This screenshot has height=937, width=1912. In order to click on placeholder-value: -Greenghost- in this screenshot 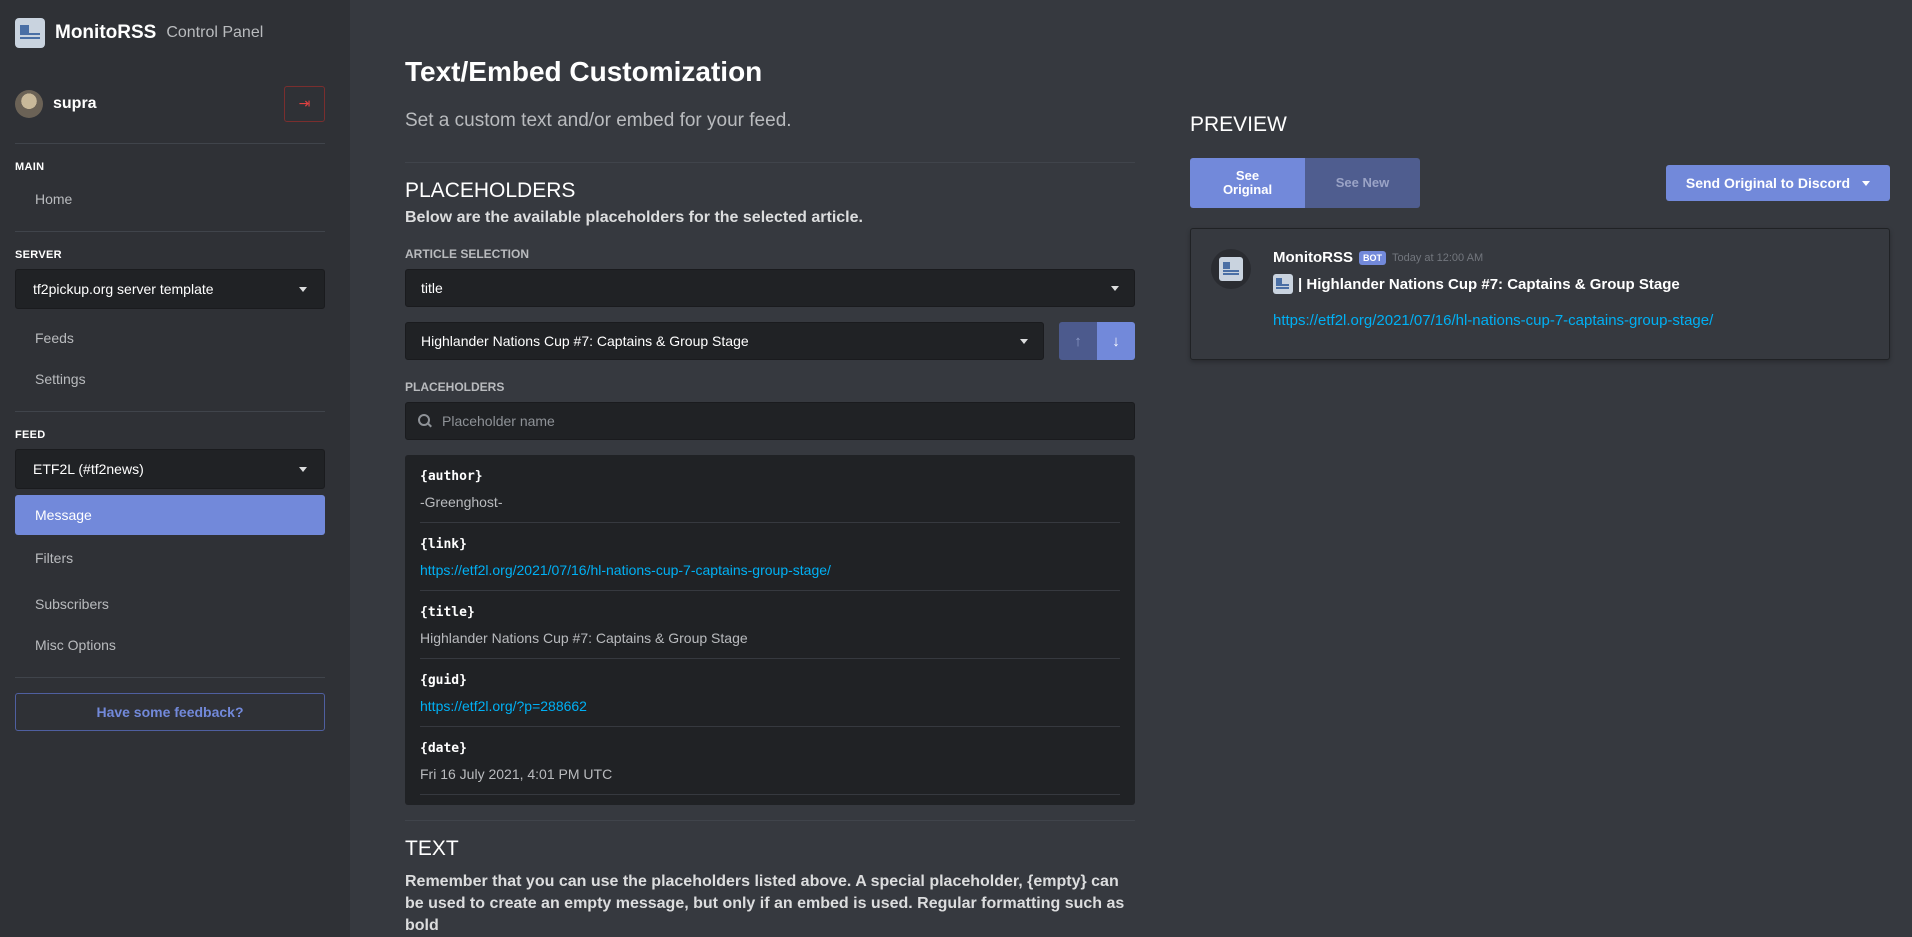, I will do `click(461, 502)`.